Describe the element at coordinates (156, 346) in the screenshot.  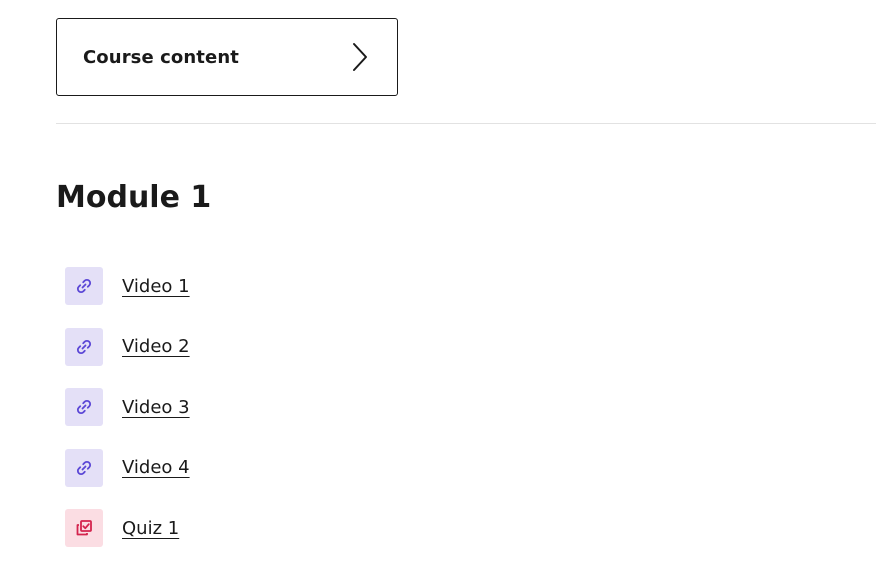
I see `module-item-link: Video 2` at that location.